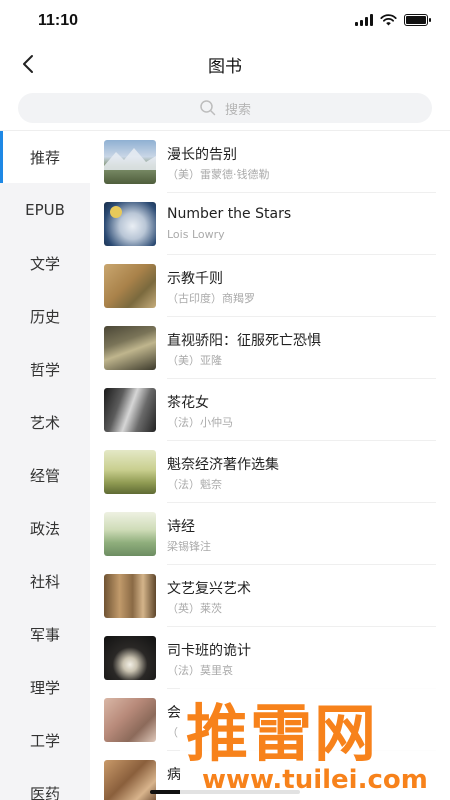  Describe the element at coordinates (45, 210) in the screenshot. I see `category-item-epub: EPUB` at that location.